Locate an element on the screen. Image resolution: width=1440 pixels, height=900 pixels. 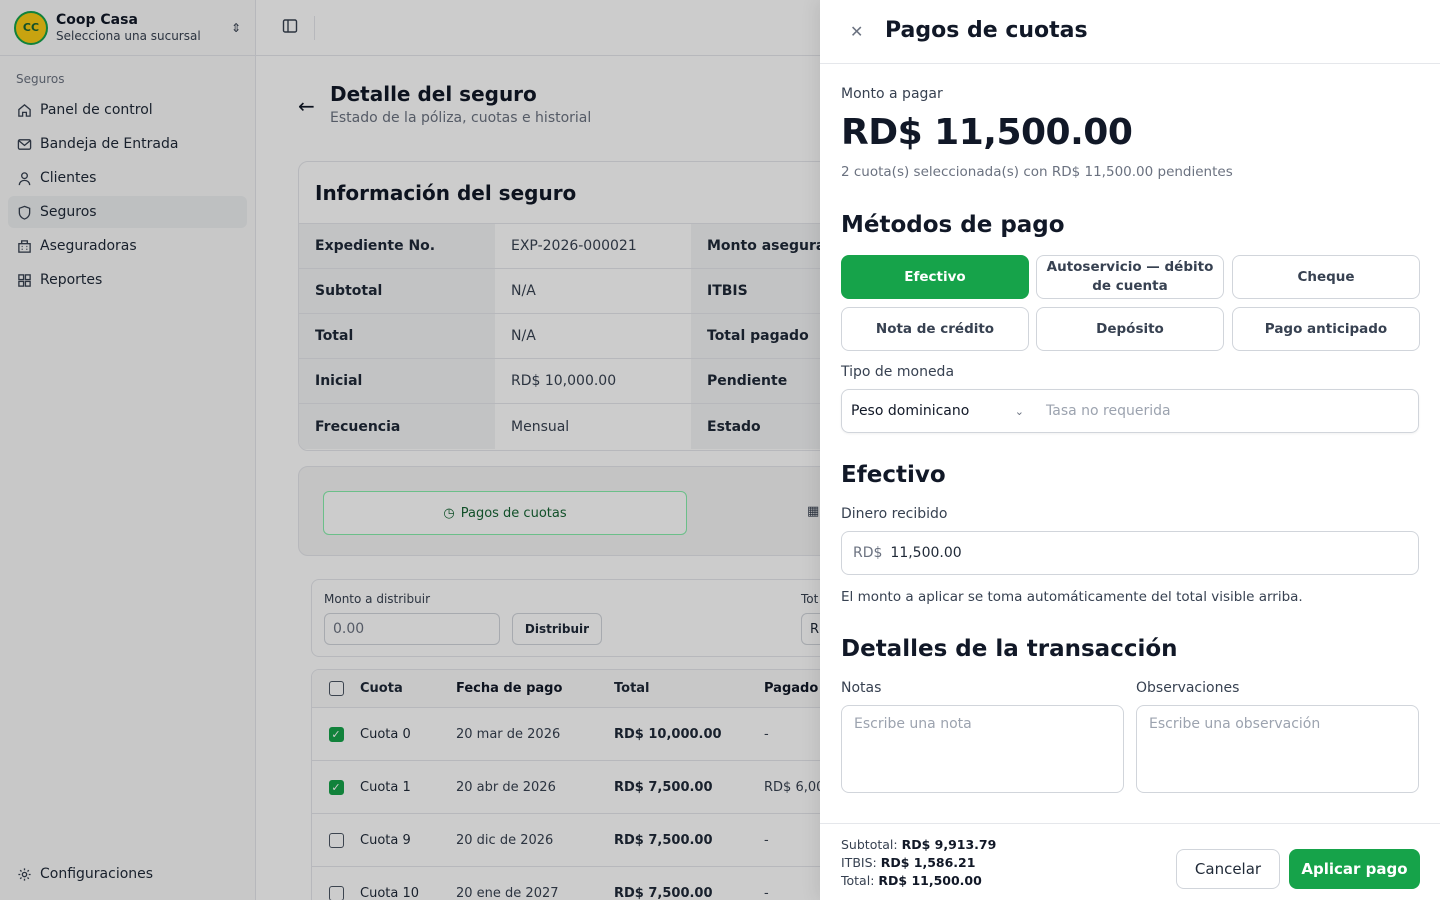
subtotal-value: RD$ 9,913.79 is located at coordinates (949, 844).